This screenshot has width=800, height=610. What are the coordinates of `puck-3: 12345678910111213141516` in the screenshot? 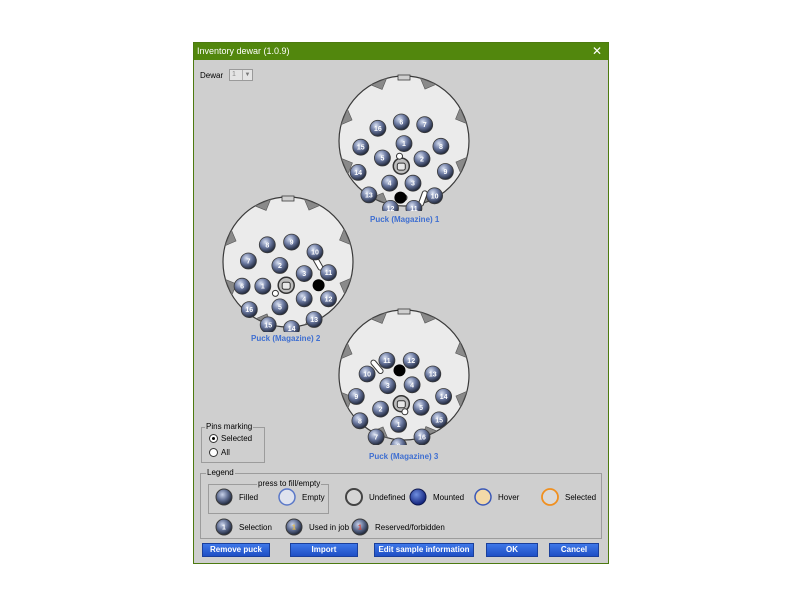 It's located at (404, 375).